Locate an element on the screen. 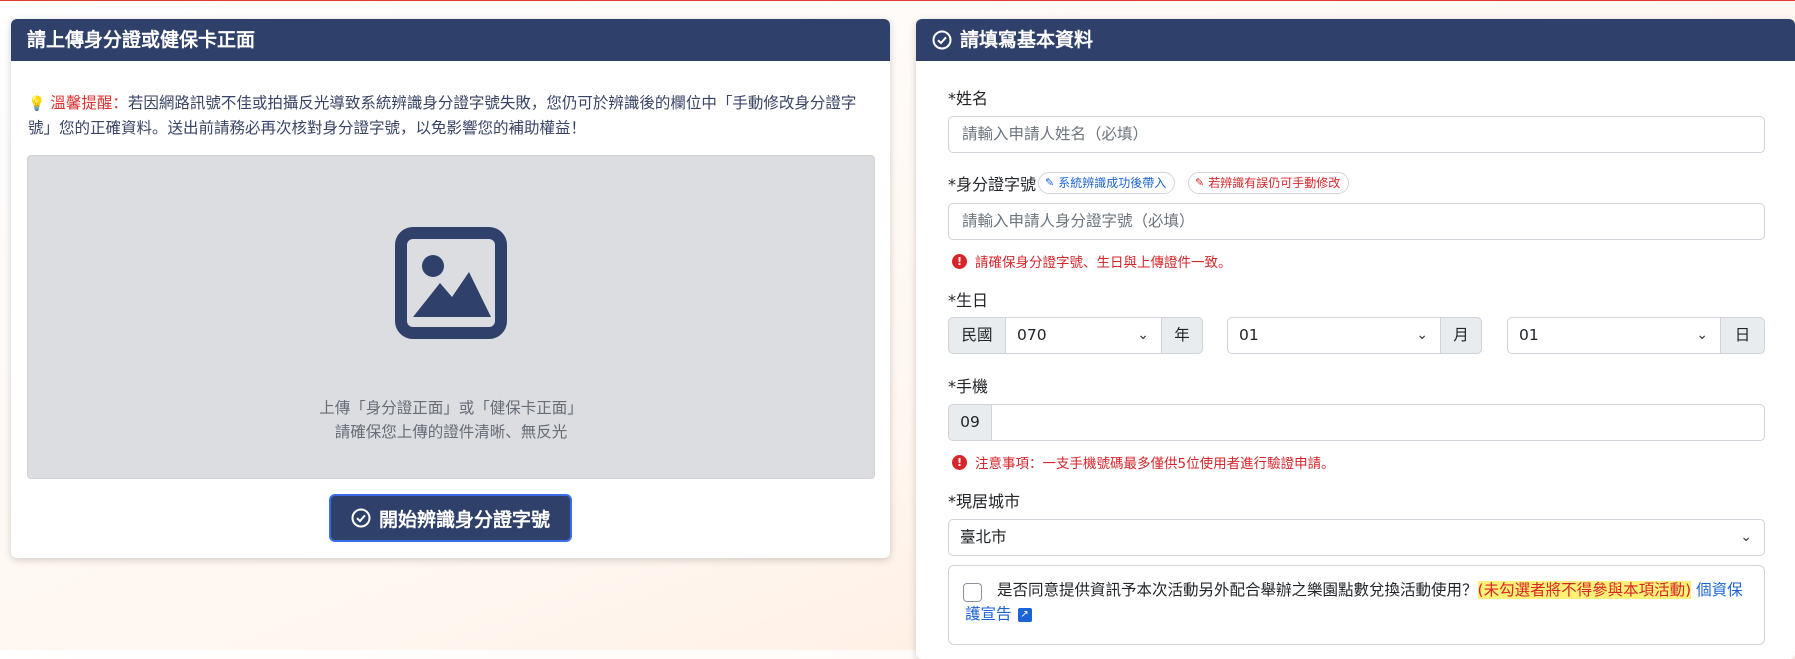 The height and width of the screenshot is (659, 1795). id-error: ! 請確保身分證字號、生日與上傳證件一致。 is located at coordinates (1092, 261).